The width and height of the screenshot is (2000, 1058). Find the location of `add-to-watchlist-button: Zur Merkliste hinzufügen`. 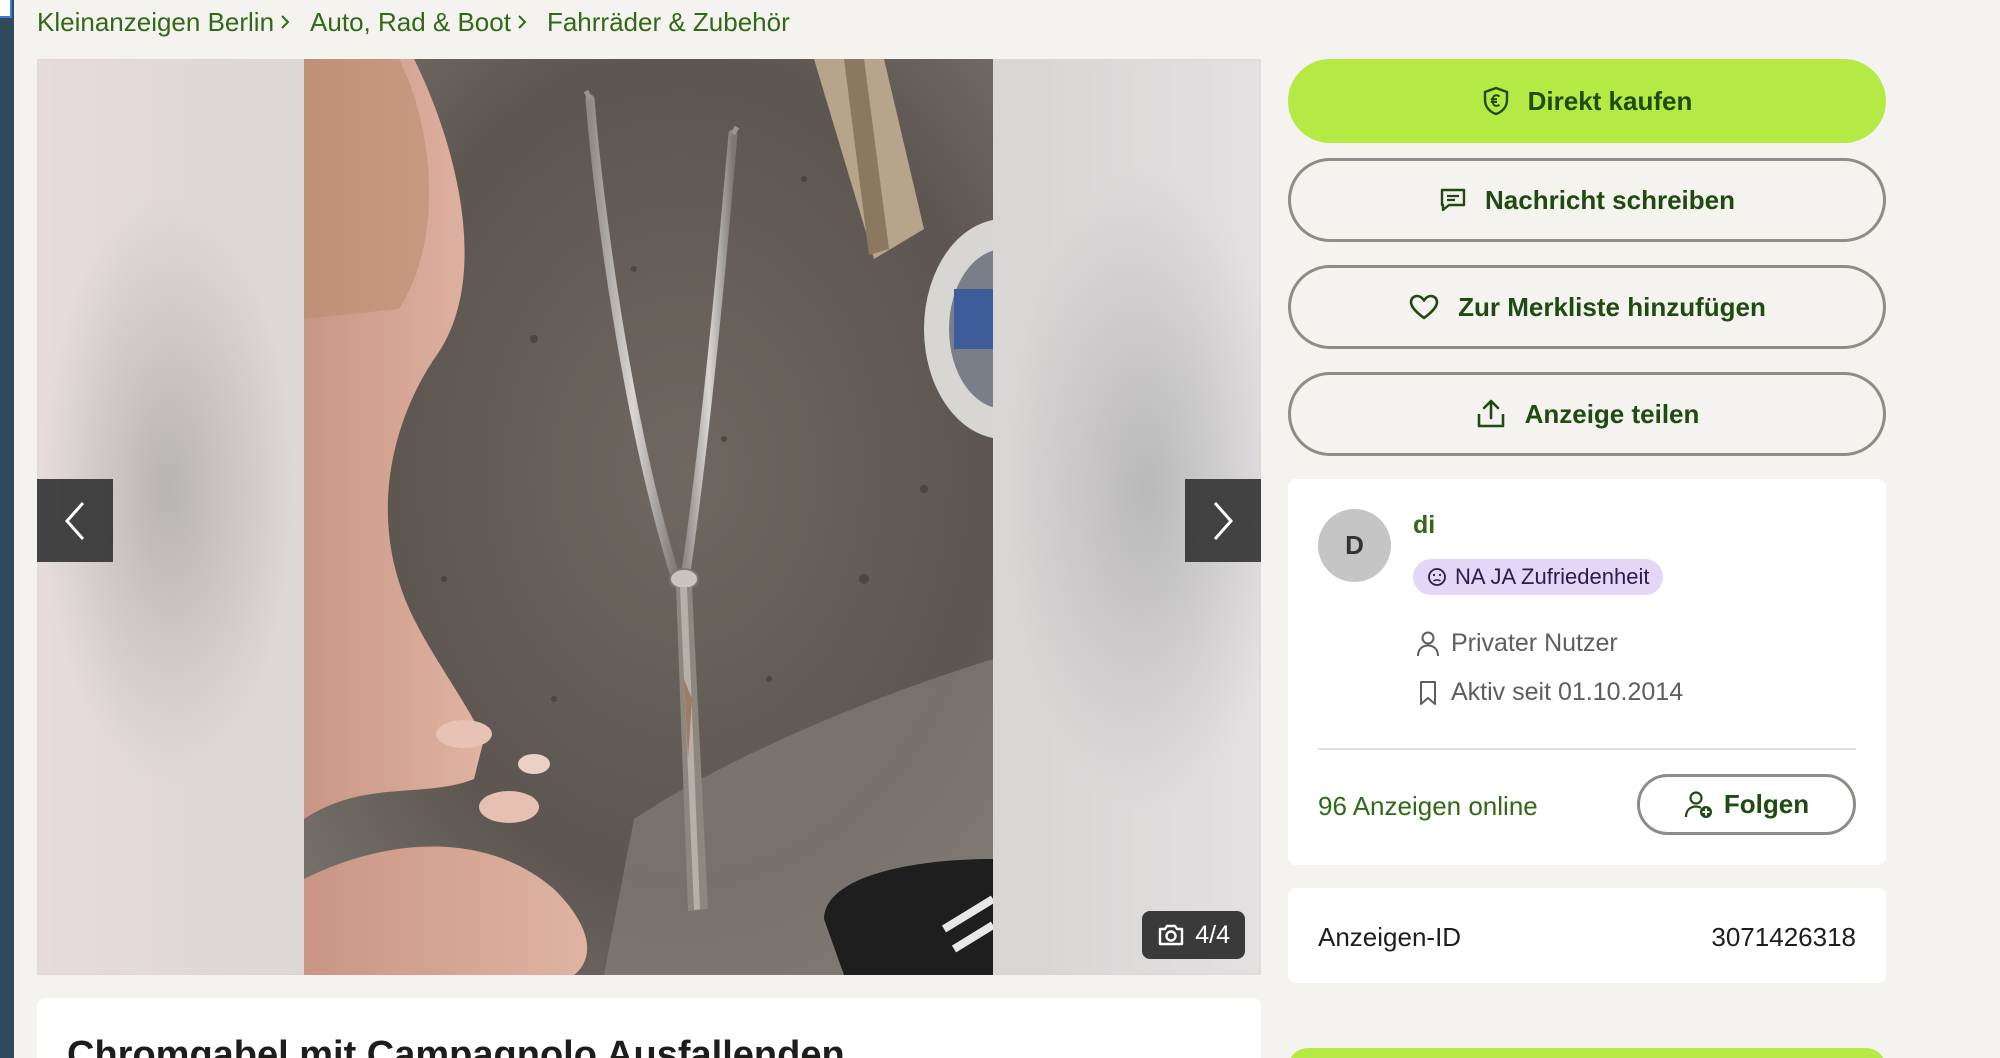

add-to-watchlist-button: Zur Merkliste hinzufügen is located at coordinates (1587, 307).